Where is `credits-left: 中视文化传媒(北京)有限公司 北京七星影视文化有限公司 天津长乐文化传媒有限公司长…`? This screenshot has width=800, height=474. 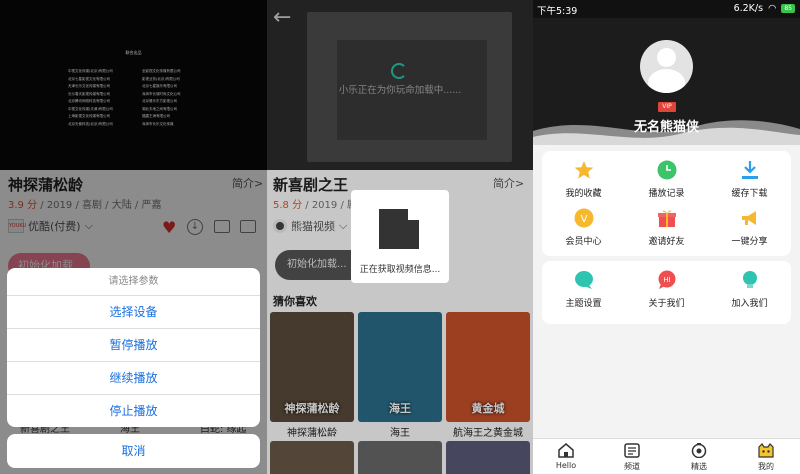
credits-left: 中视文化传媒(北京)有限公司 北京七星影视文化有限公司 天津长乐文化传媒有限公司长… is located at coordinates (90, 97).